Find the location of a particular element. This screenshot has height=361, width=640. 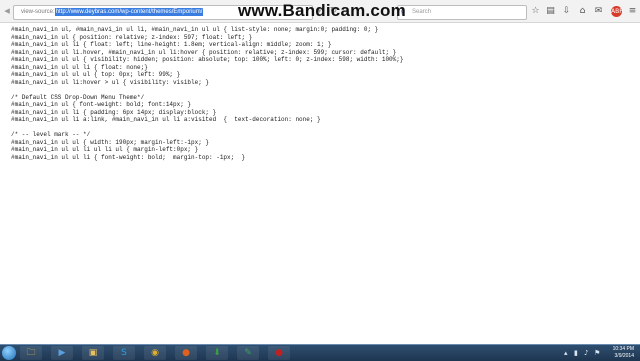

network-icon: ▮ is located at coordinates (576, 353).